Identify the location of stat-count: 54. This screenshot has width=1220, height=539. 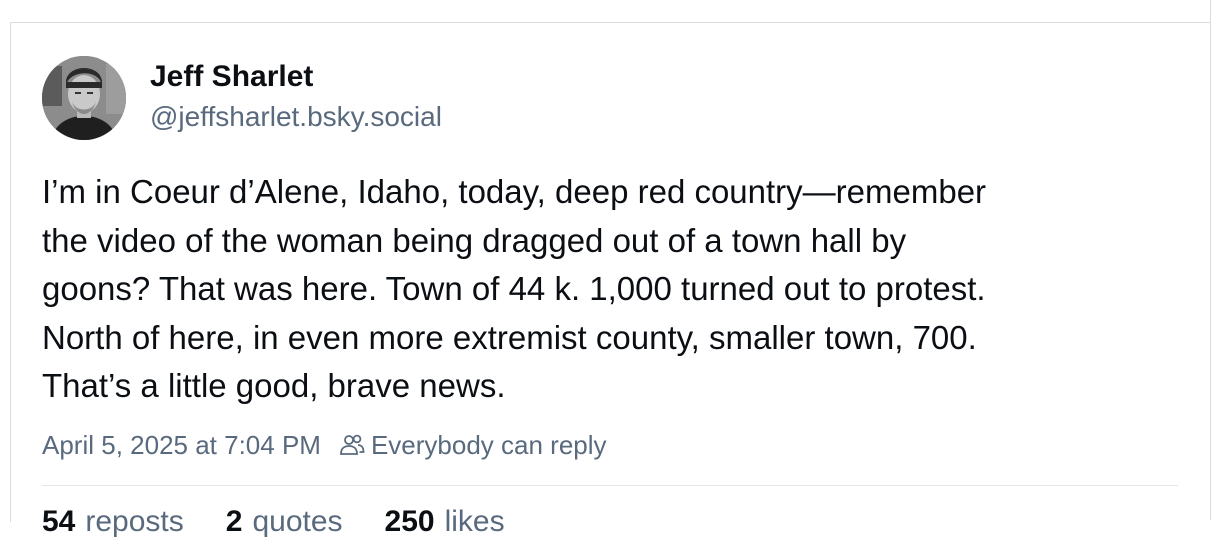
(59, 521).